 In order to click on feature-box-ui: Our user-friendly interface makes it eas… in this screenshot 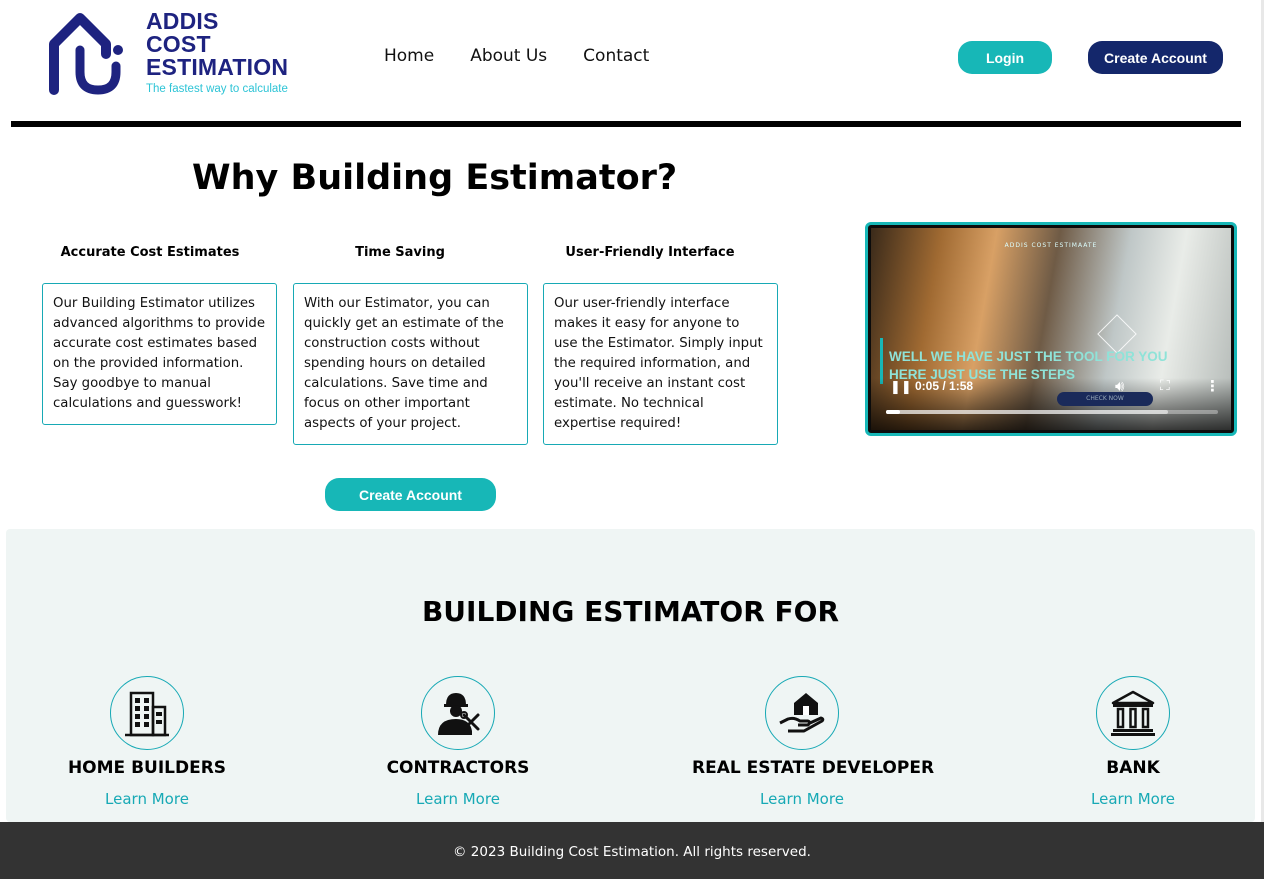, I will do `click(660, 364)`.